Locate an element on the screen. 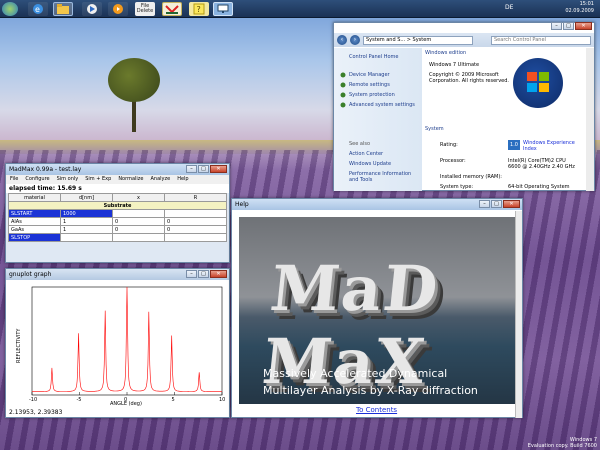  substrate-cell: Substrate is located at coordinates (117, 205).